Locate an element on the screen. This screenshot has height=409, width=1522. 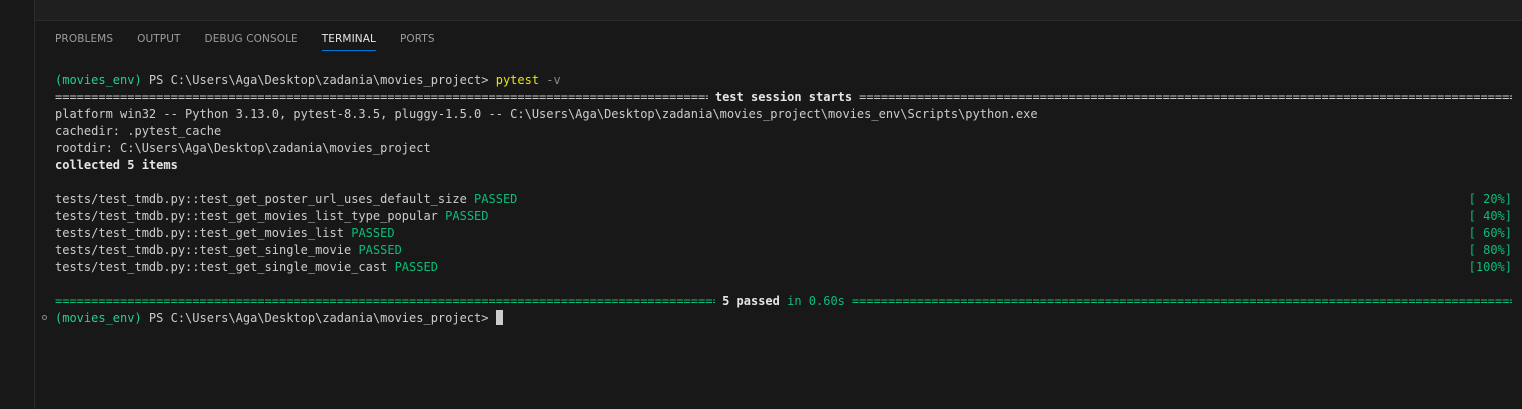
summary-line: 5 passed in 0.60s is located at coordinates (778, 301).